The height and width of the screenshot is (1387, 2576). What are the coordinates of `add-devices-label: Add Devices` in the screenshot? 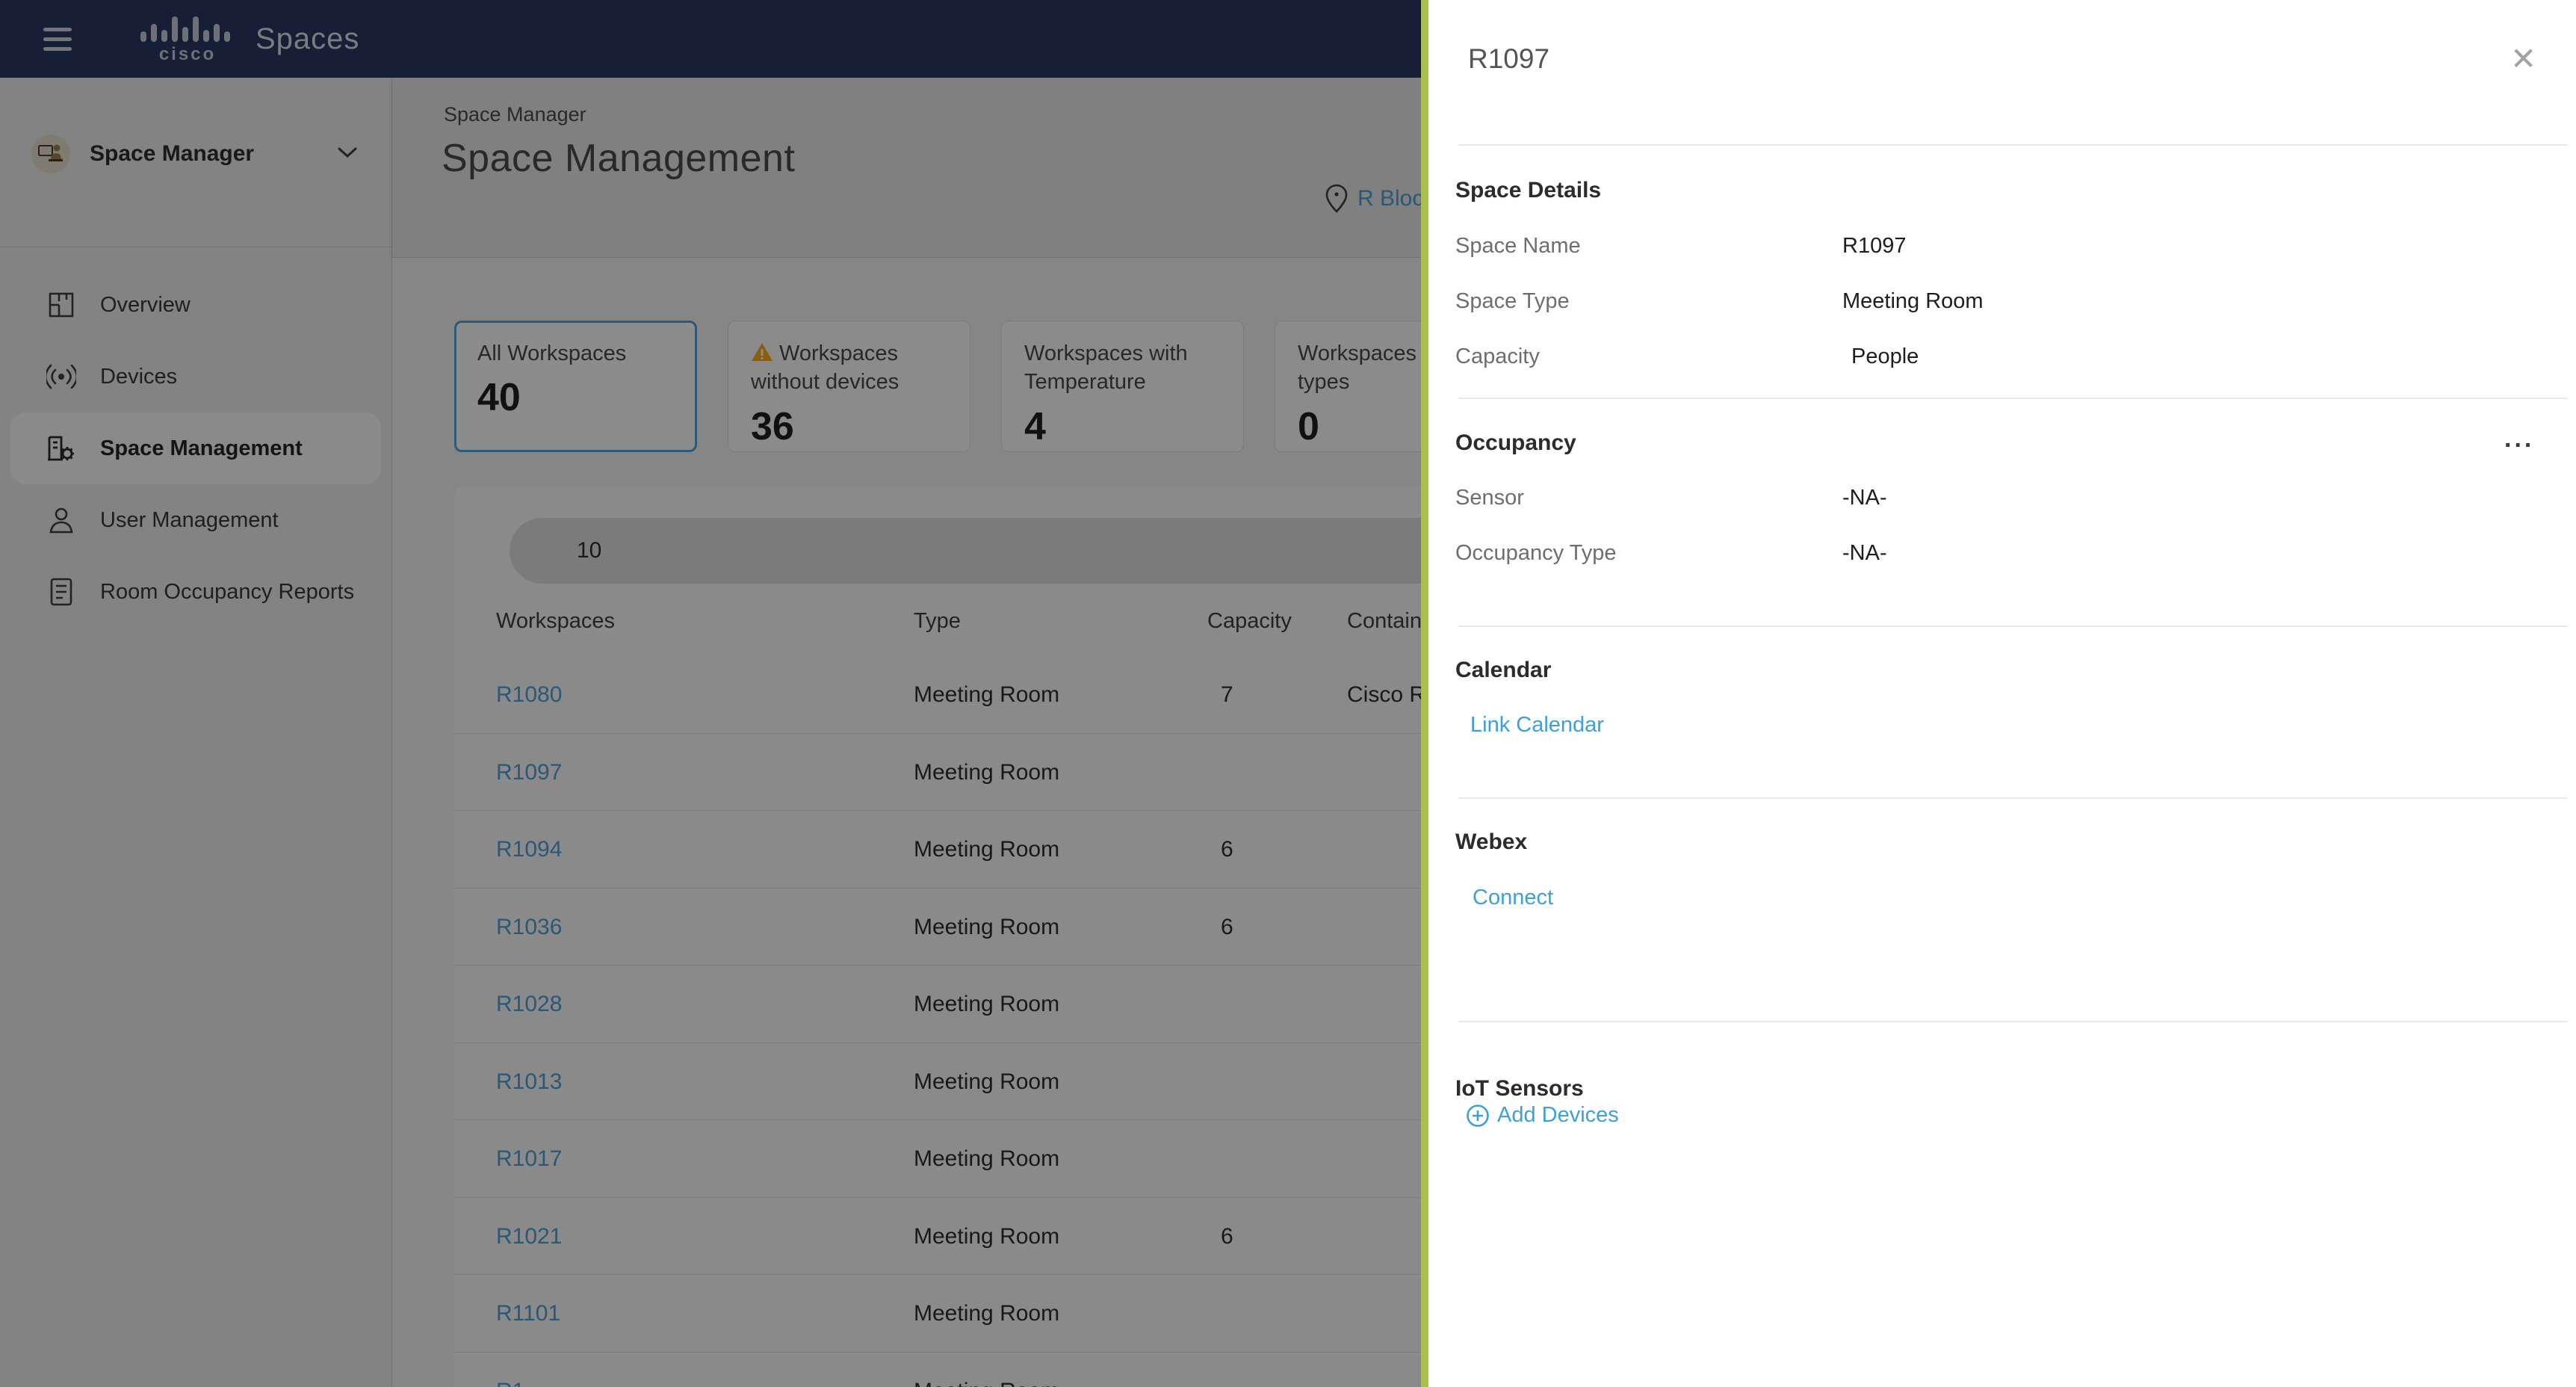 It's located at (1558, 1115).